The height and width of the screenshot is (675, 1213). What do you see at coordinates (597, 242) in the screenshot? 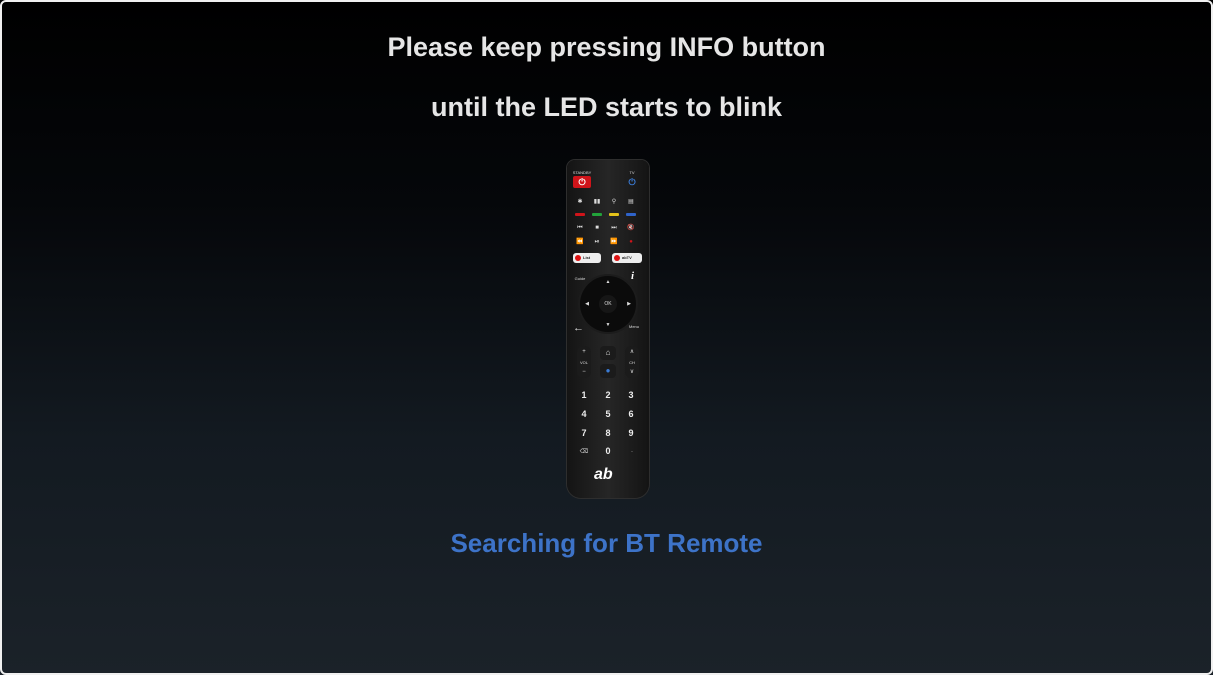
I see `play-pause-icon: ⏯` at bounding box center [597, 242].